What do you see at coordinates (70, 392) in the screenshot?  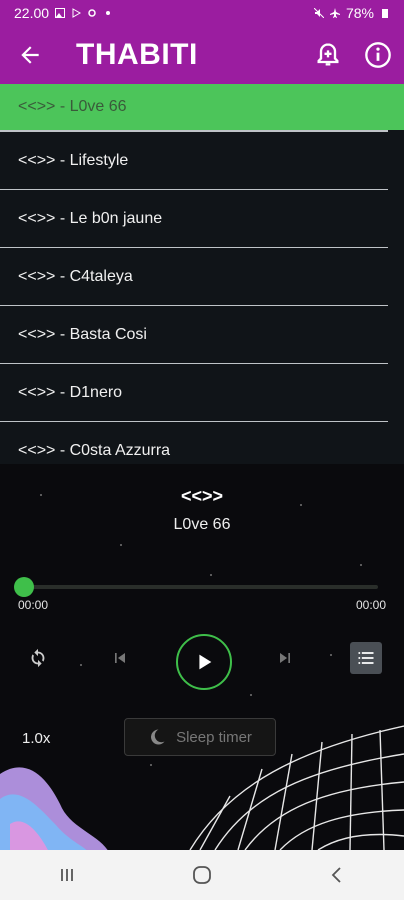 I see `playlist-item-label: <<>> - D1nero` at bounding box center [70, 392].